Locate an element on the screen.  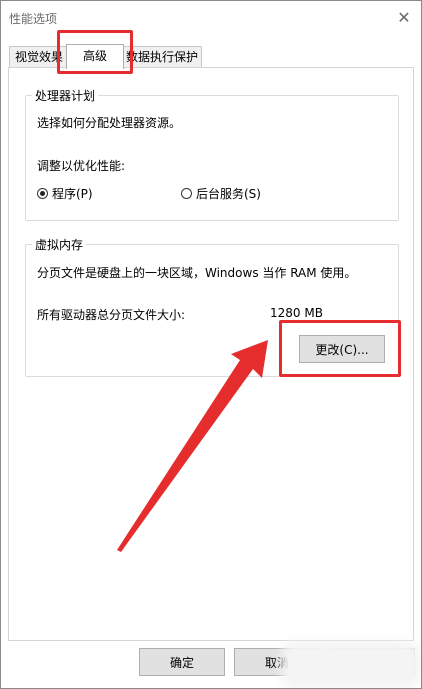
tab-data-execution-prevention: 数据执行保护 is located at coordinates (162, 57).